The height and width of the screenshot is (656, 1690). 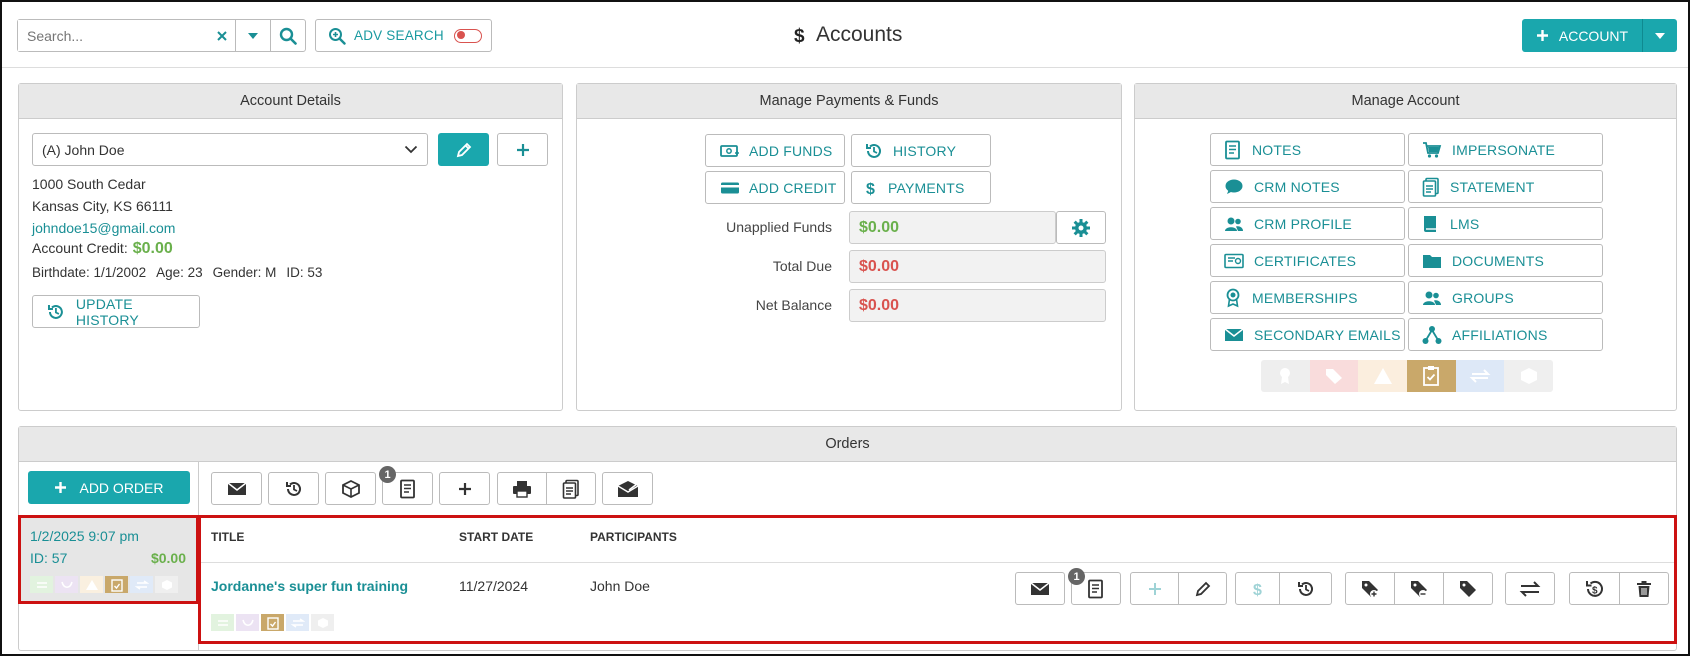 I want to click on documents-label: DOCUMENTS, so click(x=1498, y=260).